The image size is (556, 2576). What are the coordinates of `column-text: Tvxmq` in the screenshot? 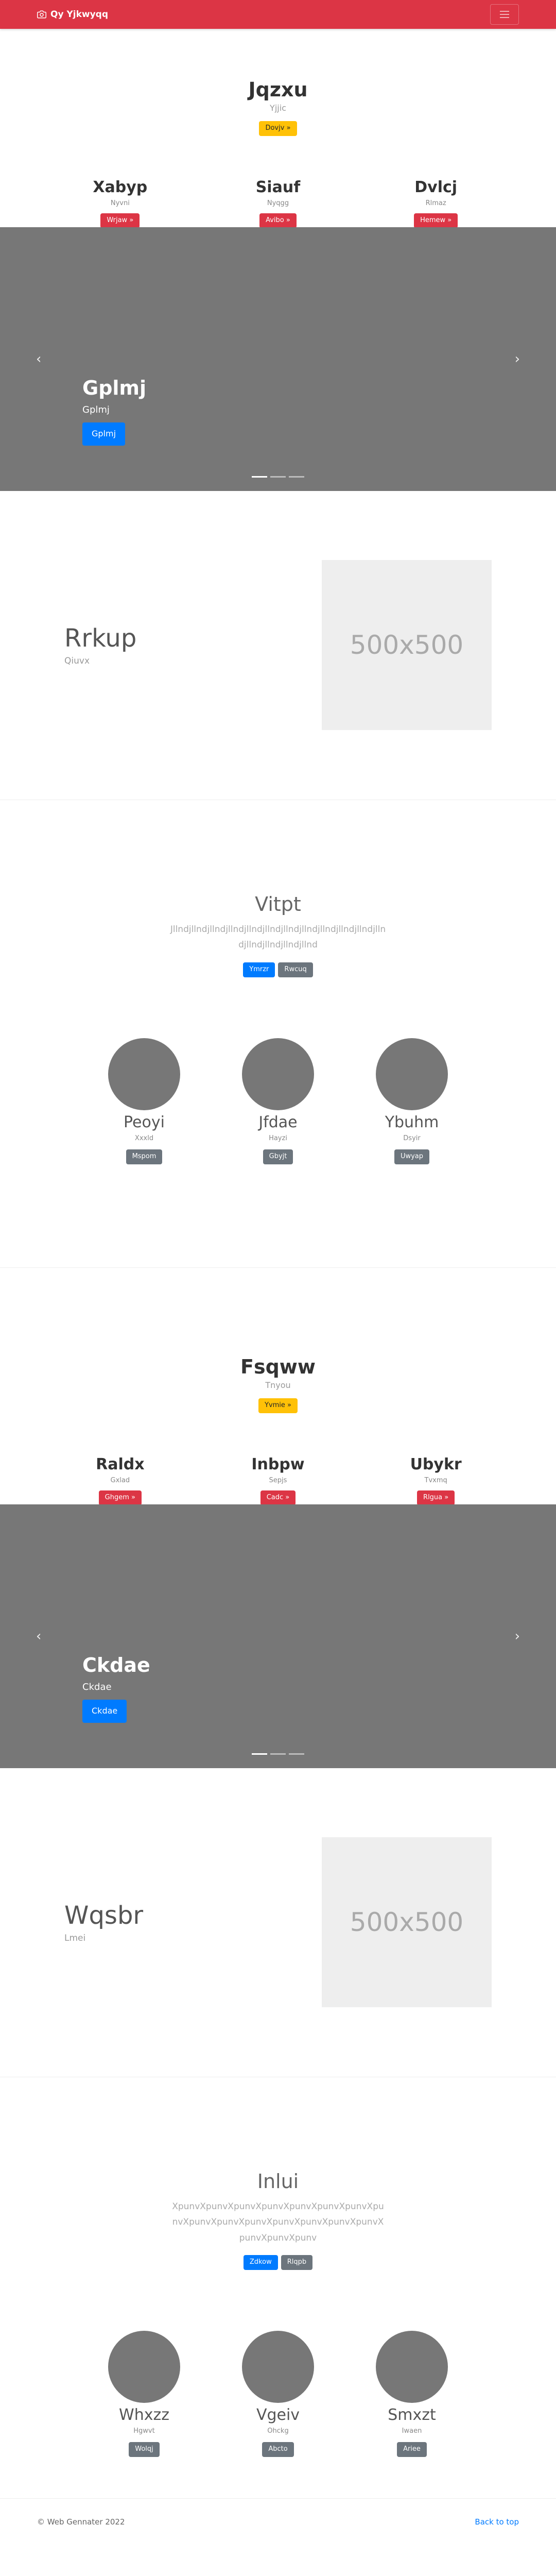 It's located at (435, 1480).